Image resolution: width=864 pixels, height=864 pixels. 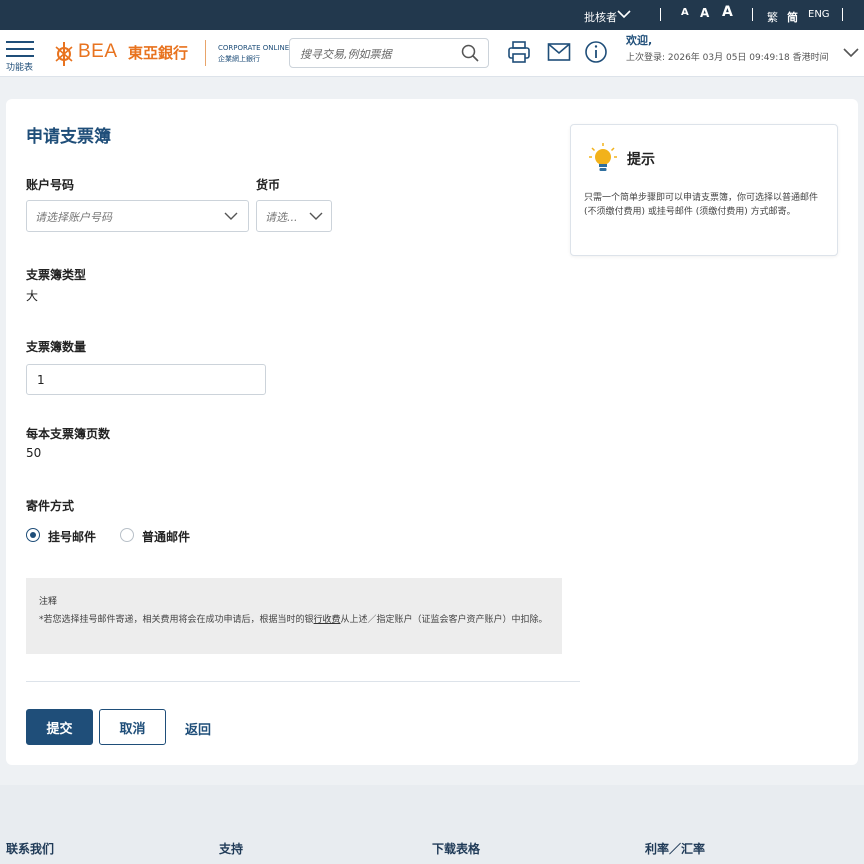 I want to click on font-size-small: A, so click(x=685, y=12).